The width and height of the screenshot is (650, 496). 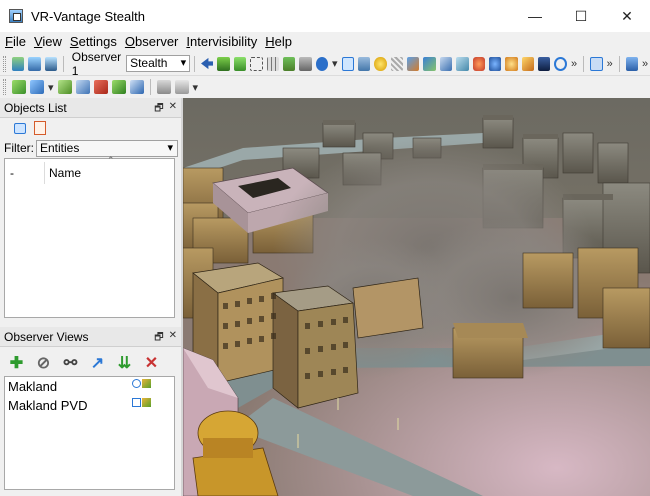 What do you see at coordinates (43, 363) in the screenshot?
I see `link-view-icon: ⊘` at bounding box center [43, 363].